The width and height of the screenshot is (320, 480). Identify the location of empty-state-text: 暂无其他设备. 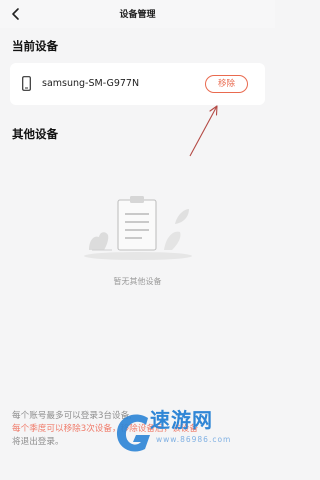
(137, 281).